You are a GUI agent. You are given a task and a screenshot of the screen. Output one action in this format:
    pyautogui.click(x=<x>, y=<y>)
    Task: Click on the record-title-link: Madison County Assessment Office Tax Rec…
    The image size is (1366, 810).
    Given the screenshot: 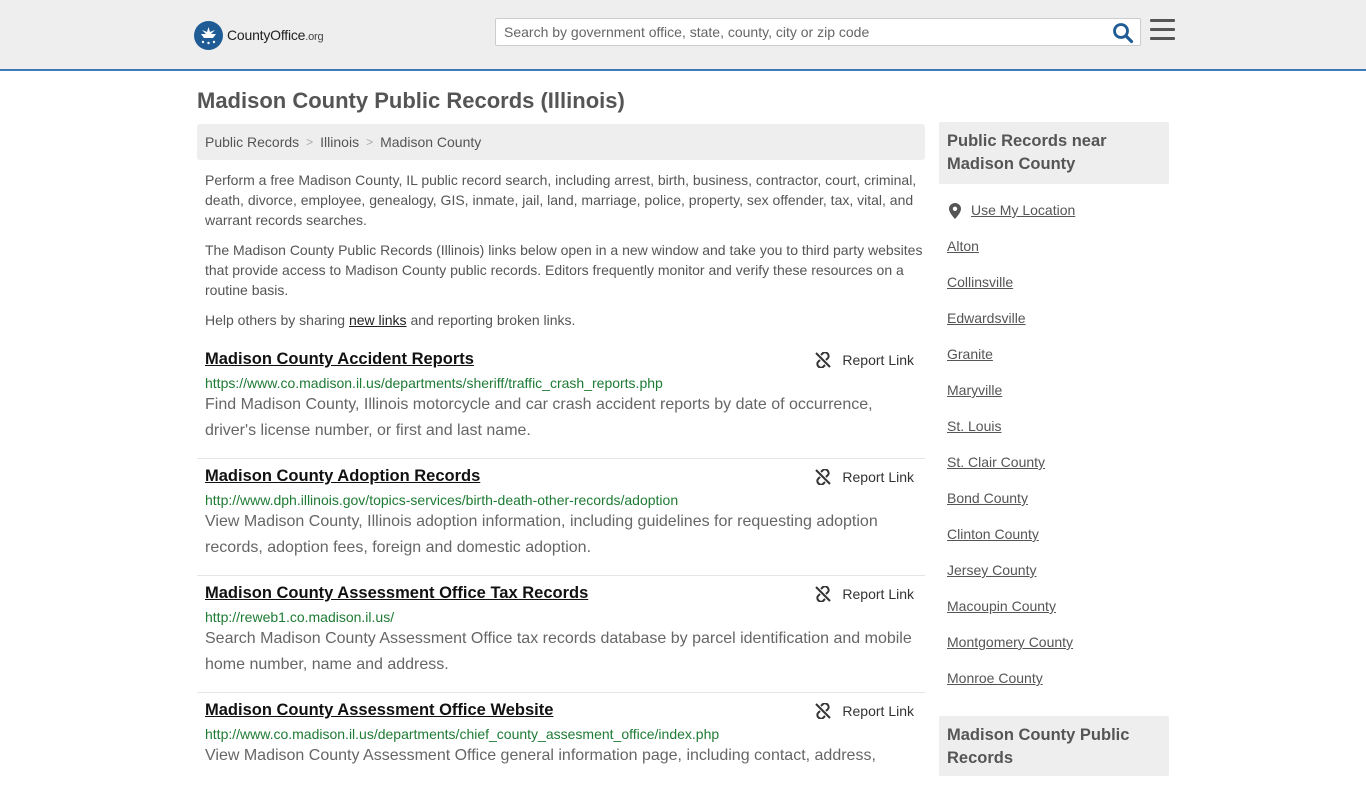 What is the action you would take?
    pyautogui.click(x=396, y=593)
    